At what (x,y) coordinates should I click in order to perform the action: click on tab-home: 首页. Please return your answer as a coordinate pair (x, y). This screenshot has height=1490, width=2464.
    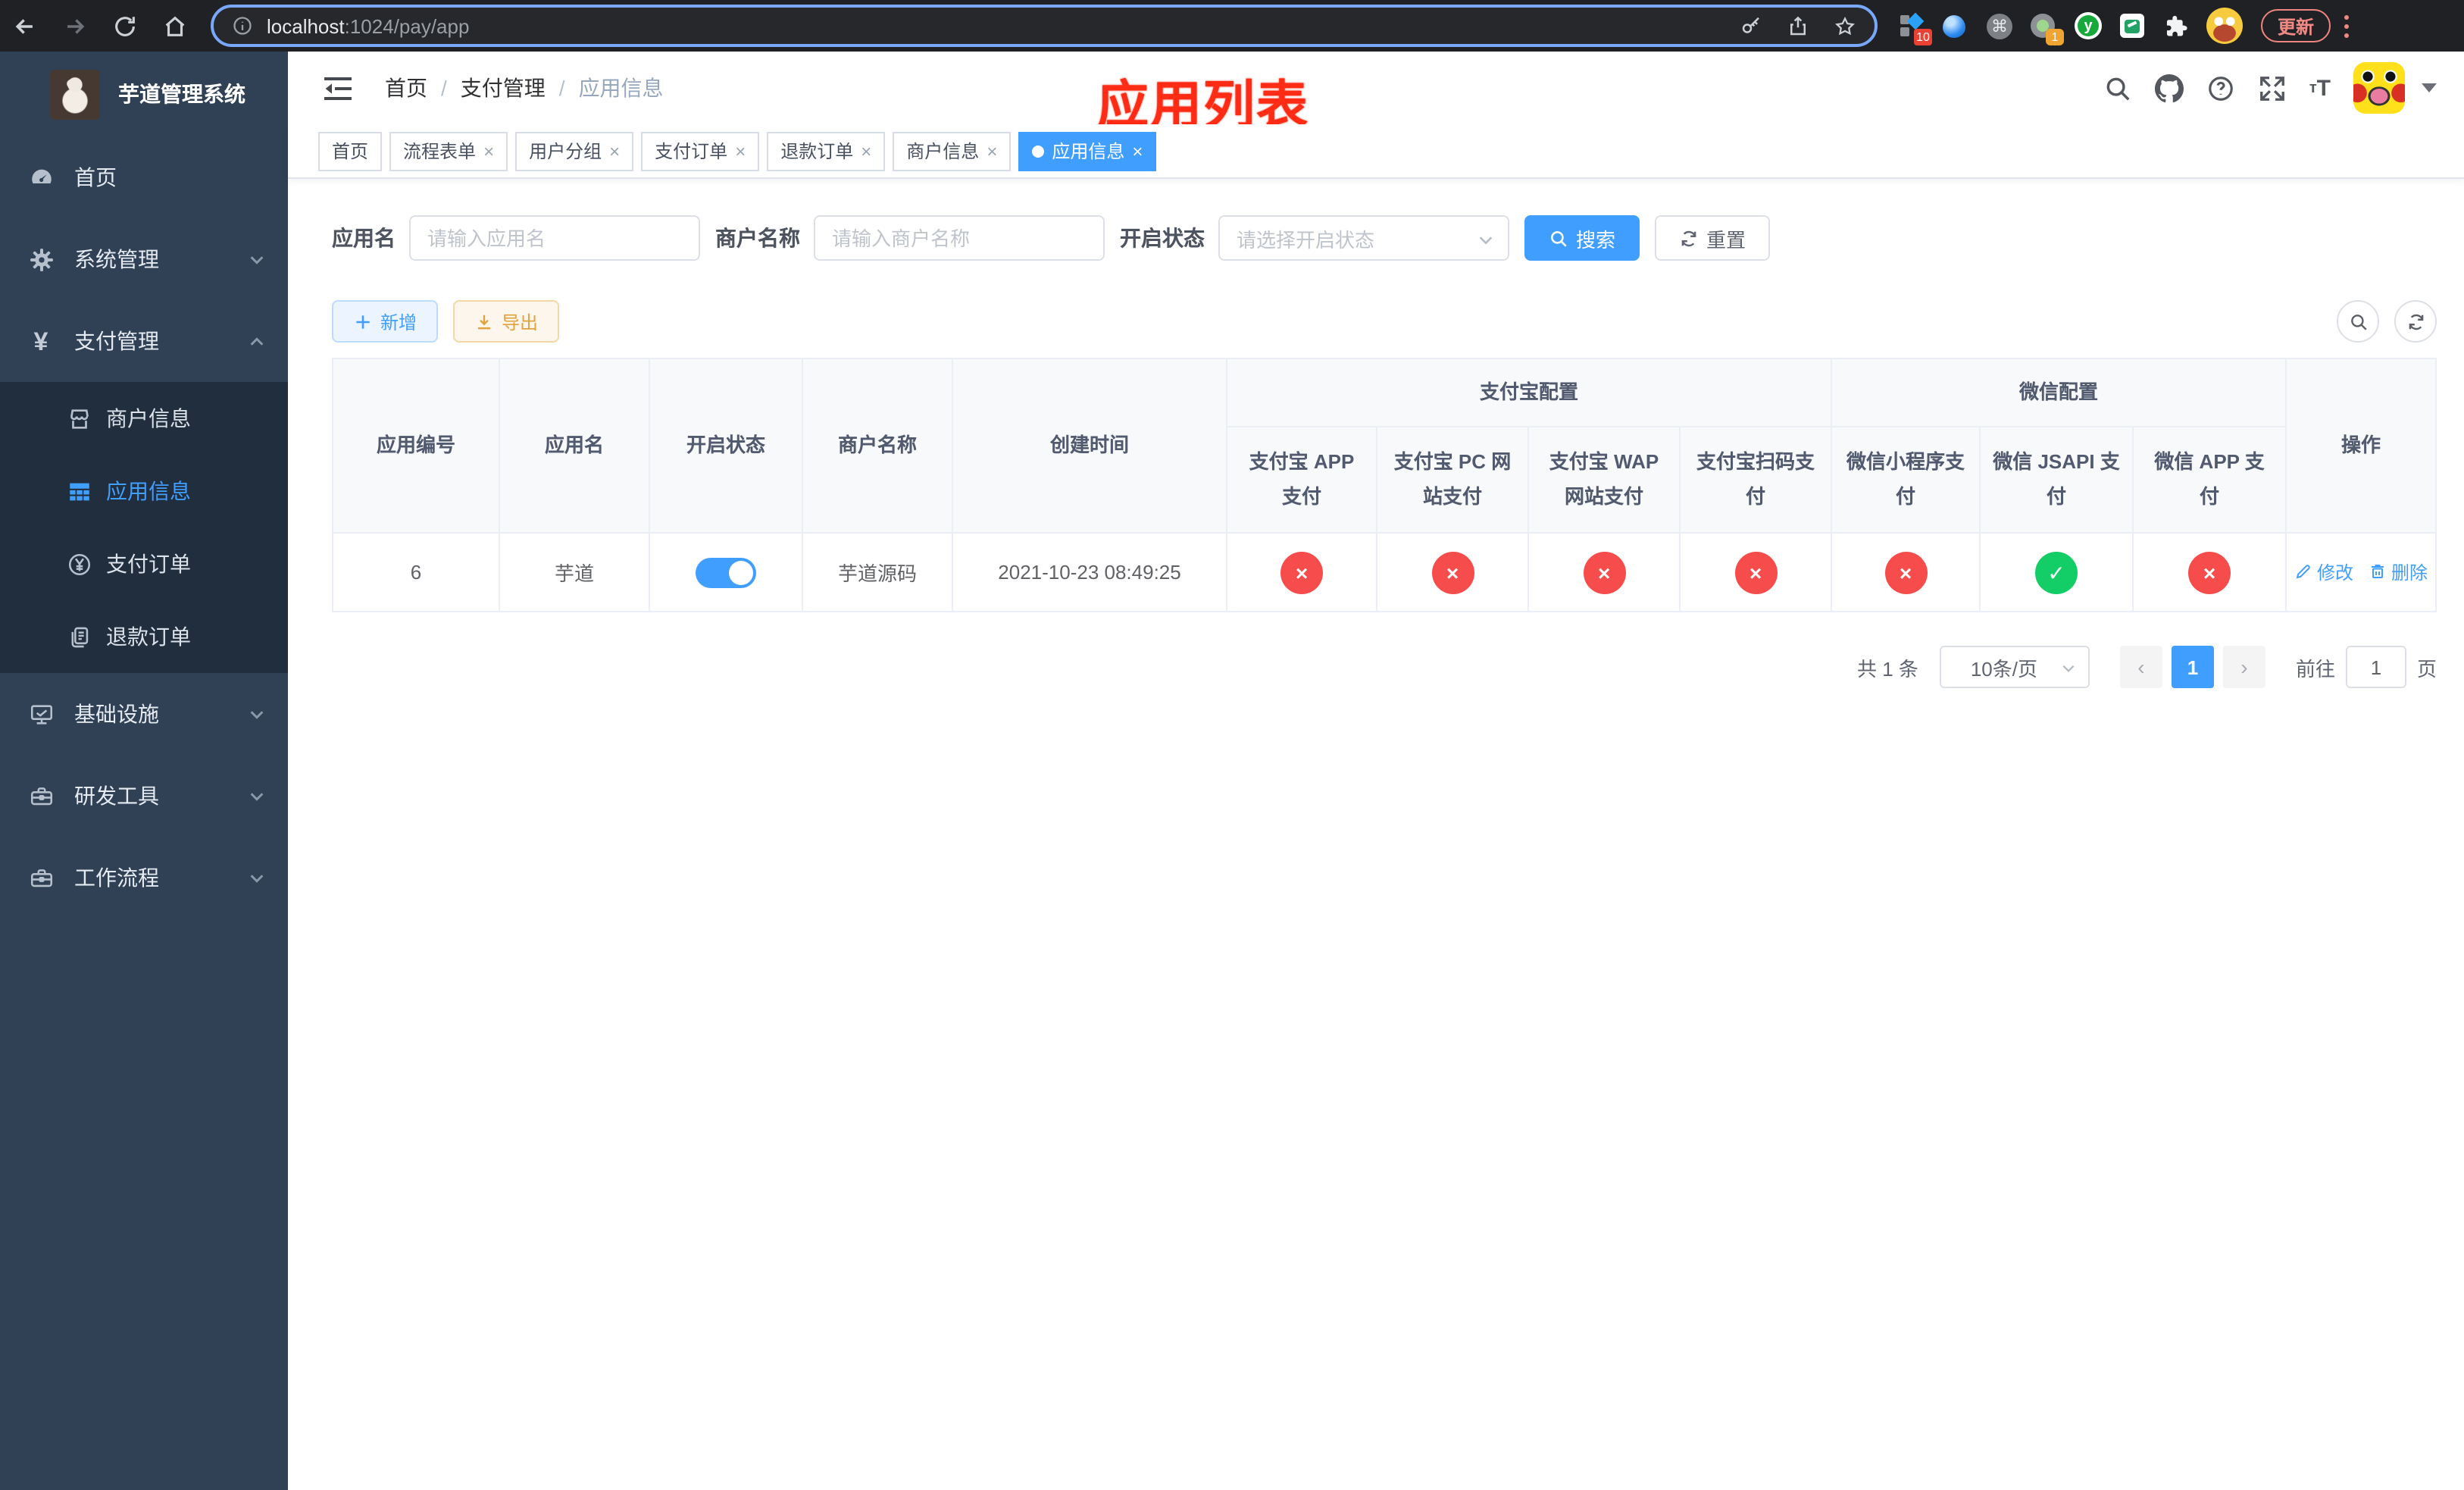
    Looking at the image, I should click on (350, 151).